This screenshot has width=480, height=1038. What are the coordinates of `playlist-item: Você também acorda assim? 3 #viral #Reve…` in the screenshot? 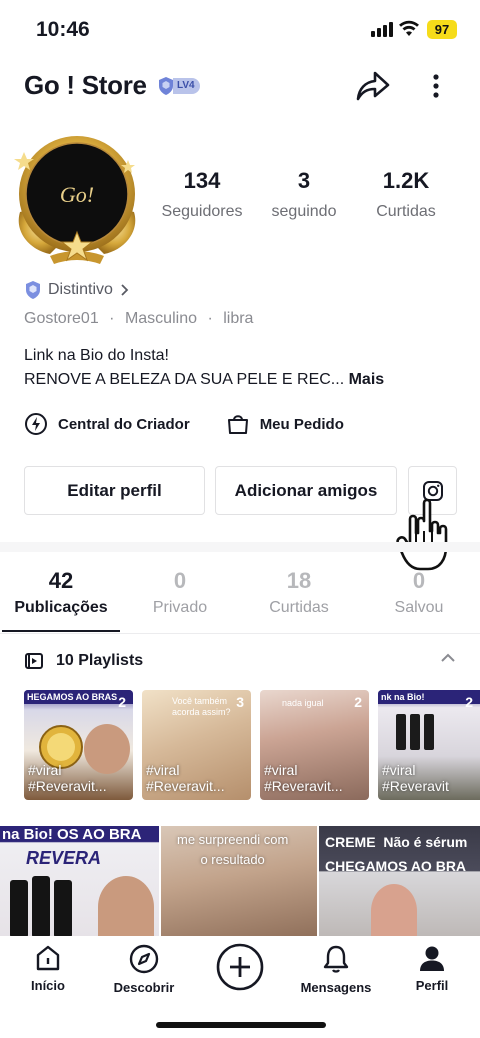 It's located at (196, 745).